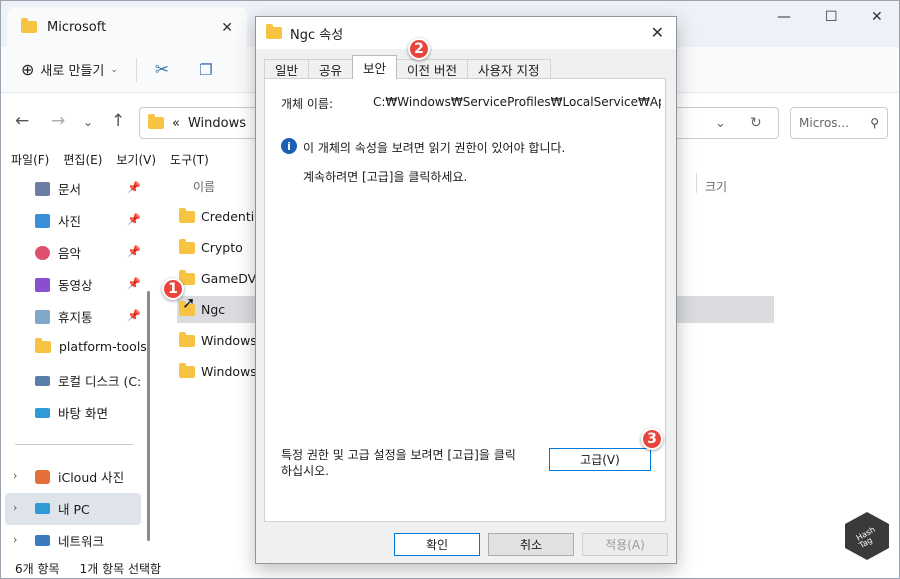 This screenshot has height=579, width=900. Describe the element at coordinates (696, 183) in the screenshot. I see `column-divider` at that location.